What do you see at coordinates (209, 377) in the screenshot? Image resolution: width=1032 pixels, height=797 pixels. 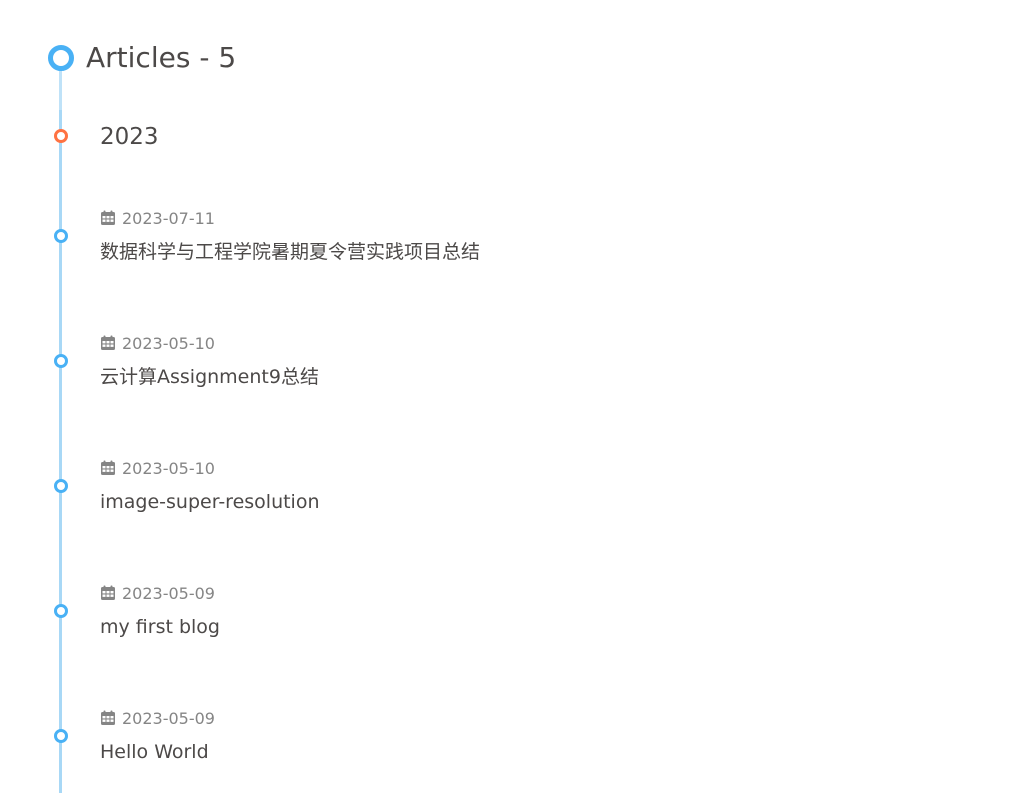 I see `article-title-link: 云计算Assignment9总结` at bounding box center [209, 377].